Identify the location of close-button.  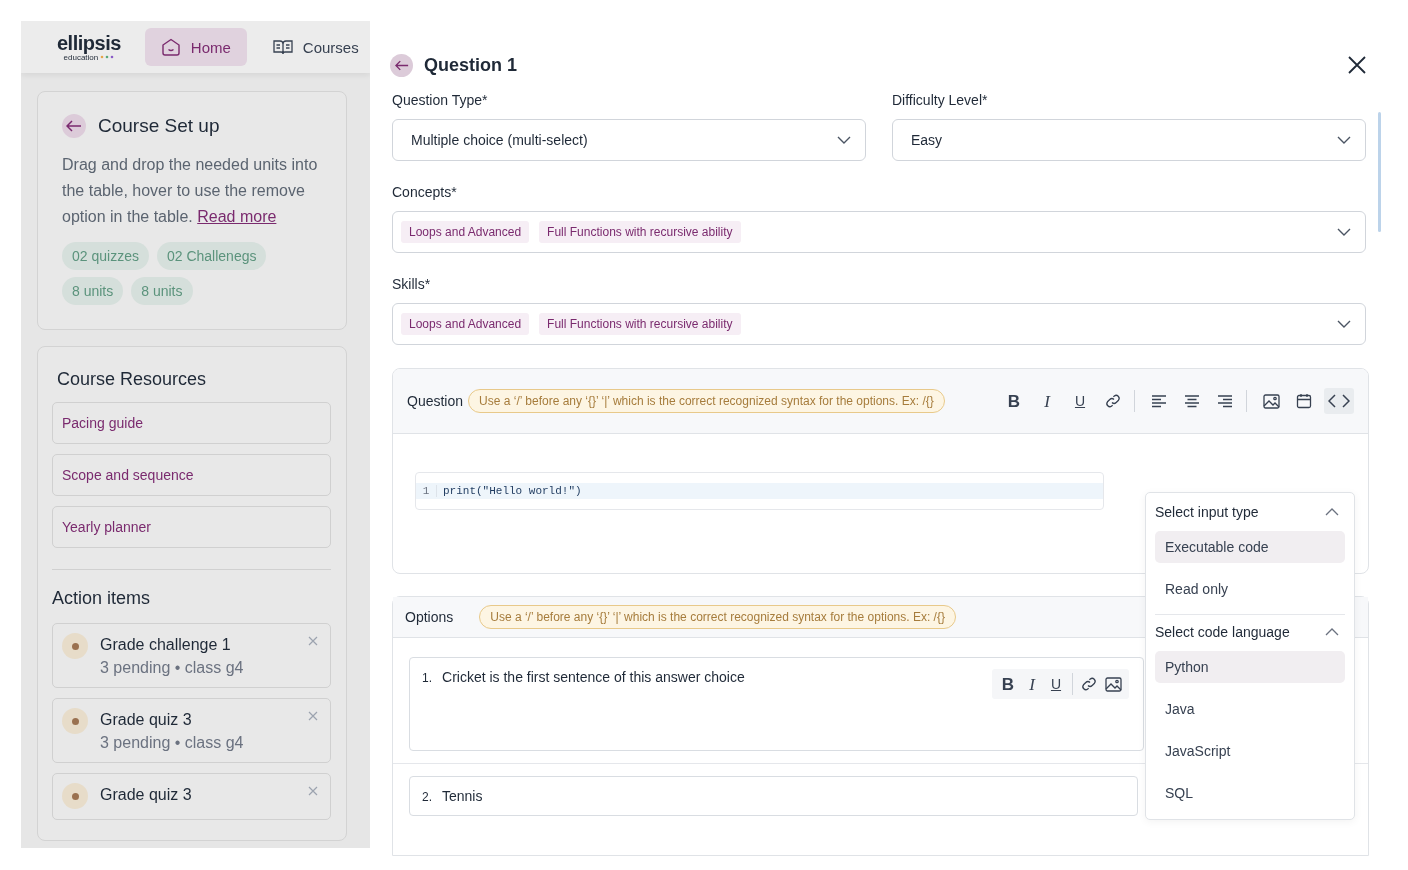
(1357, 65).